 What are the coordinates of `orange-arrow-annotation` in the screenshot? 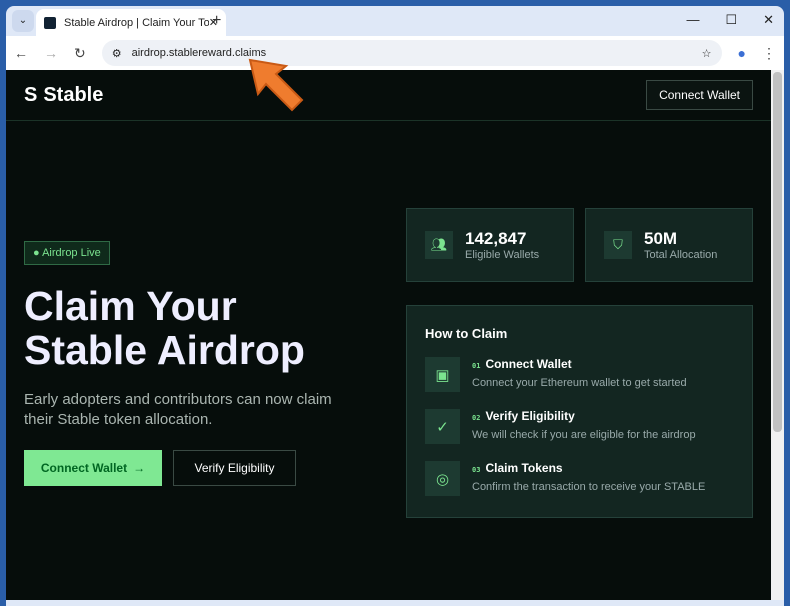 It's located at (276, 85).